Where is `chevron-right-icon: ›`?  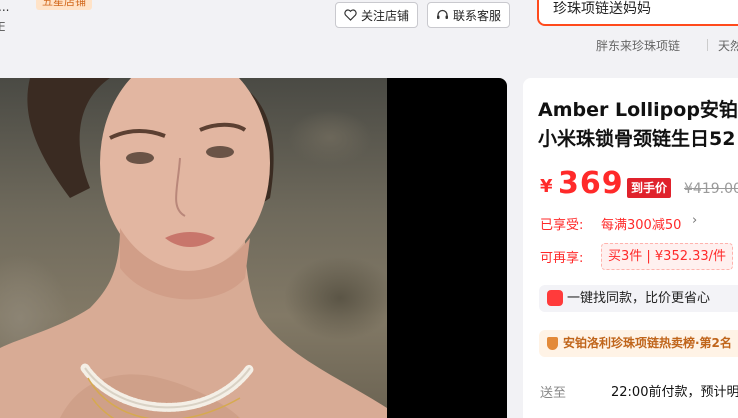 chevron-right-icon: › is located at coordinates (694, 220).